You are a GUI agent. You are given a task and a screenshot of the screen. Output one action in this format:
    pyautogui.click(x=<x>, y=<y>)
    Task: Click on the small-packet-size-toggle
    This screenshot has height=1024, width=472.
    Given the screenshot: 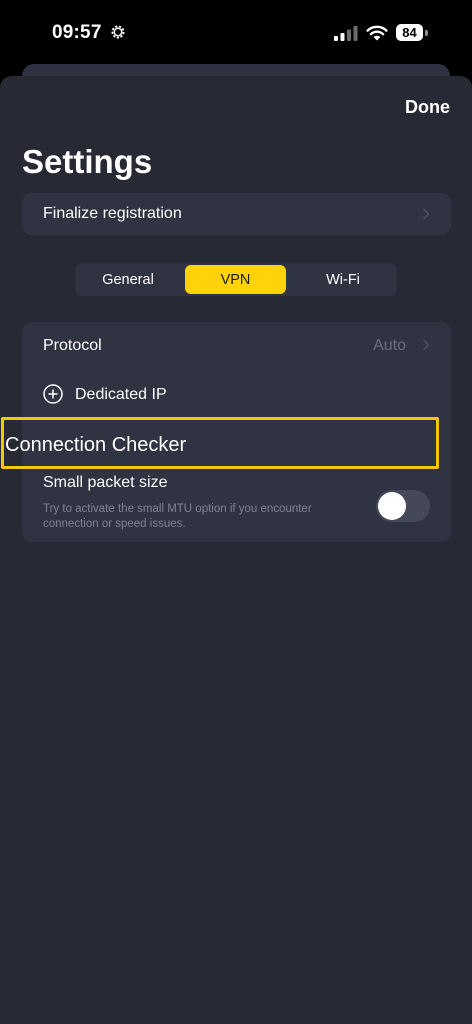 What is the action you would take?
    pyautogui.click(x=403, y=506)
    